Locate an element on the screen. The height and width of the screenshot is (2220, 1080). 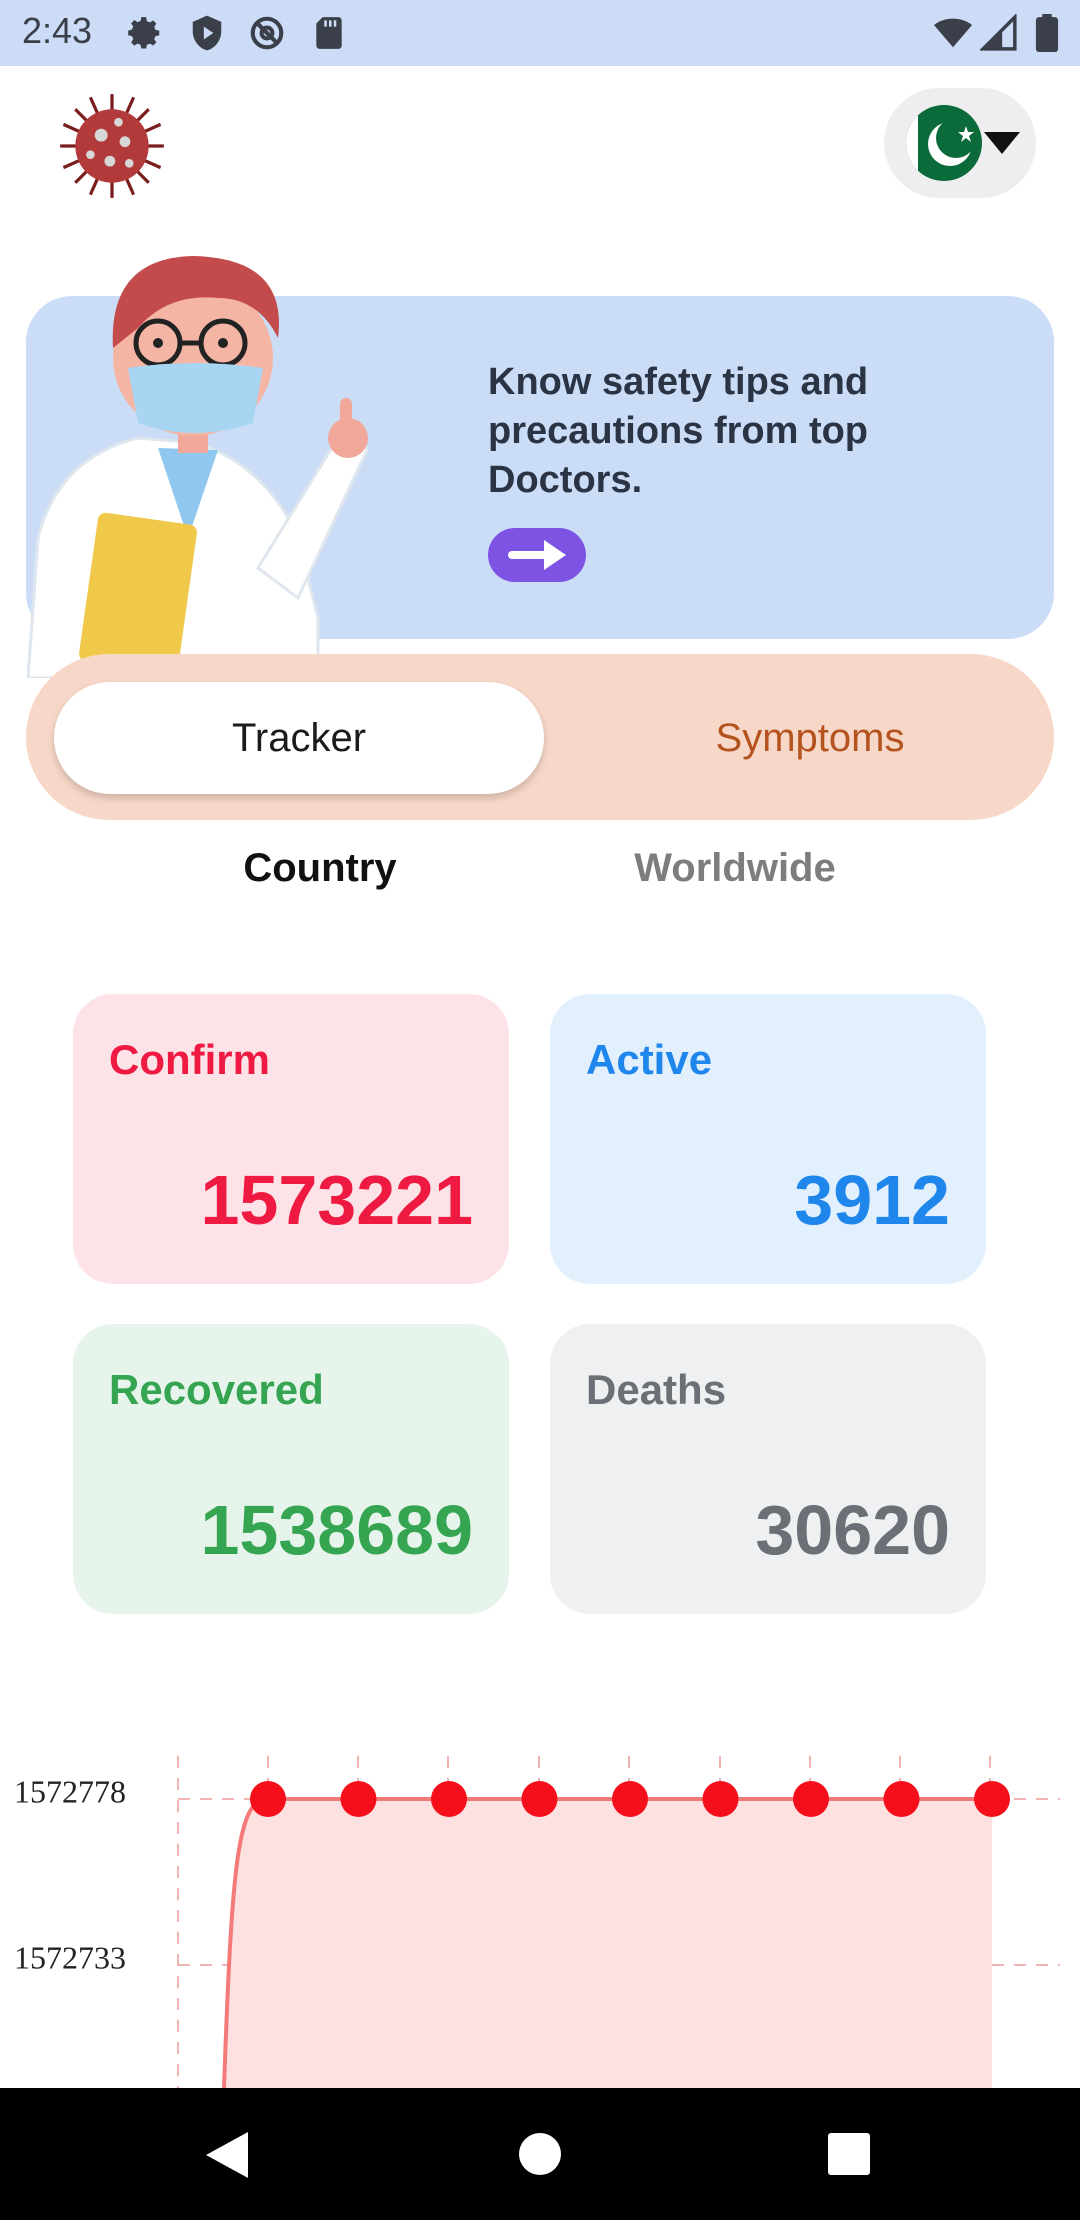
chart-y-ticks: 1572778 1572733 is located at coordinates (70, 1874).